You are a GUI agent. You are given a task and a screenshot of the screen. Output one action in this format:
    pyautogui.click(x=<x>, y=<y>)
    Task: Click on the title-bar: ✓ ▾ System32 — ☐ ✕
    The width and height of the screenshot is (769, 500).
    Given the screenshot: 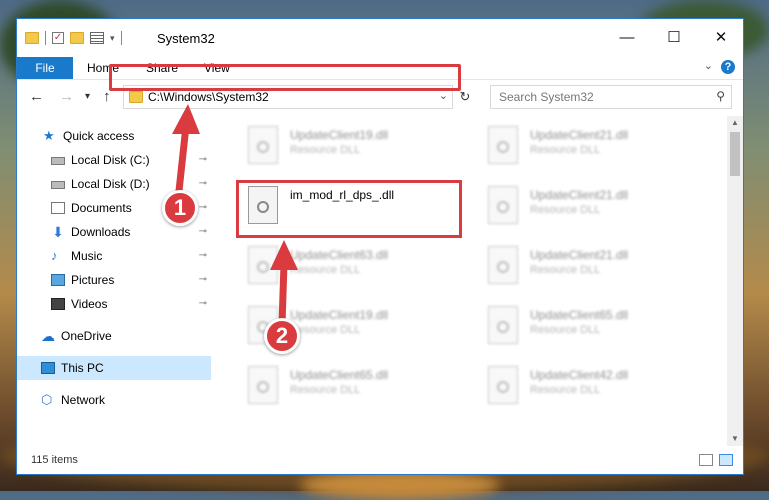 What is the action you would take?
    pyautogui.click(x=380, y=38)
    